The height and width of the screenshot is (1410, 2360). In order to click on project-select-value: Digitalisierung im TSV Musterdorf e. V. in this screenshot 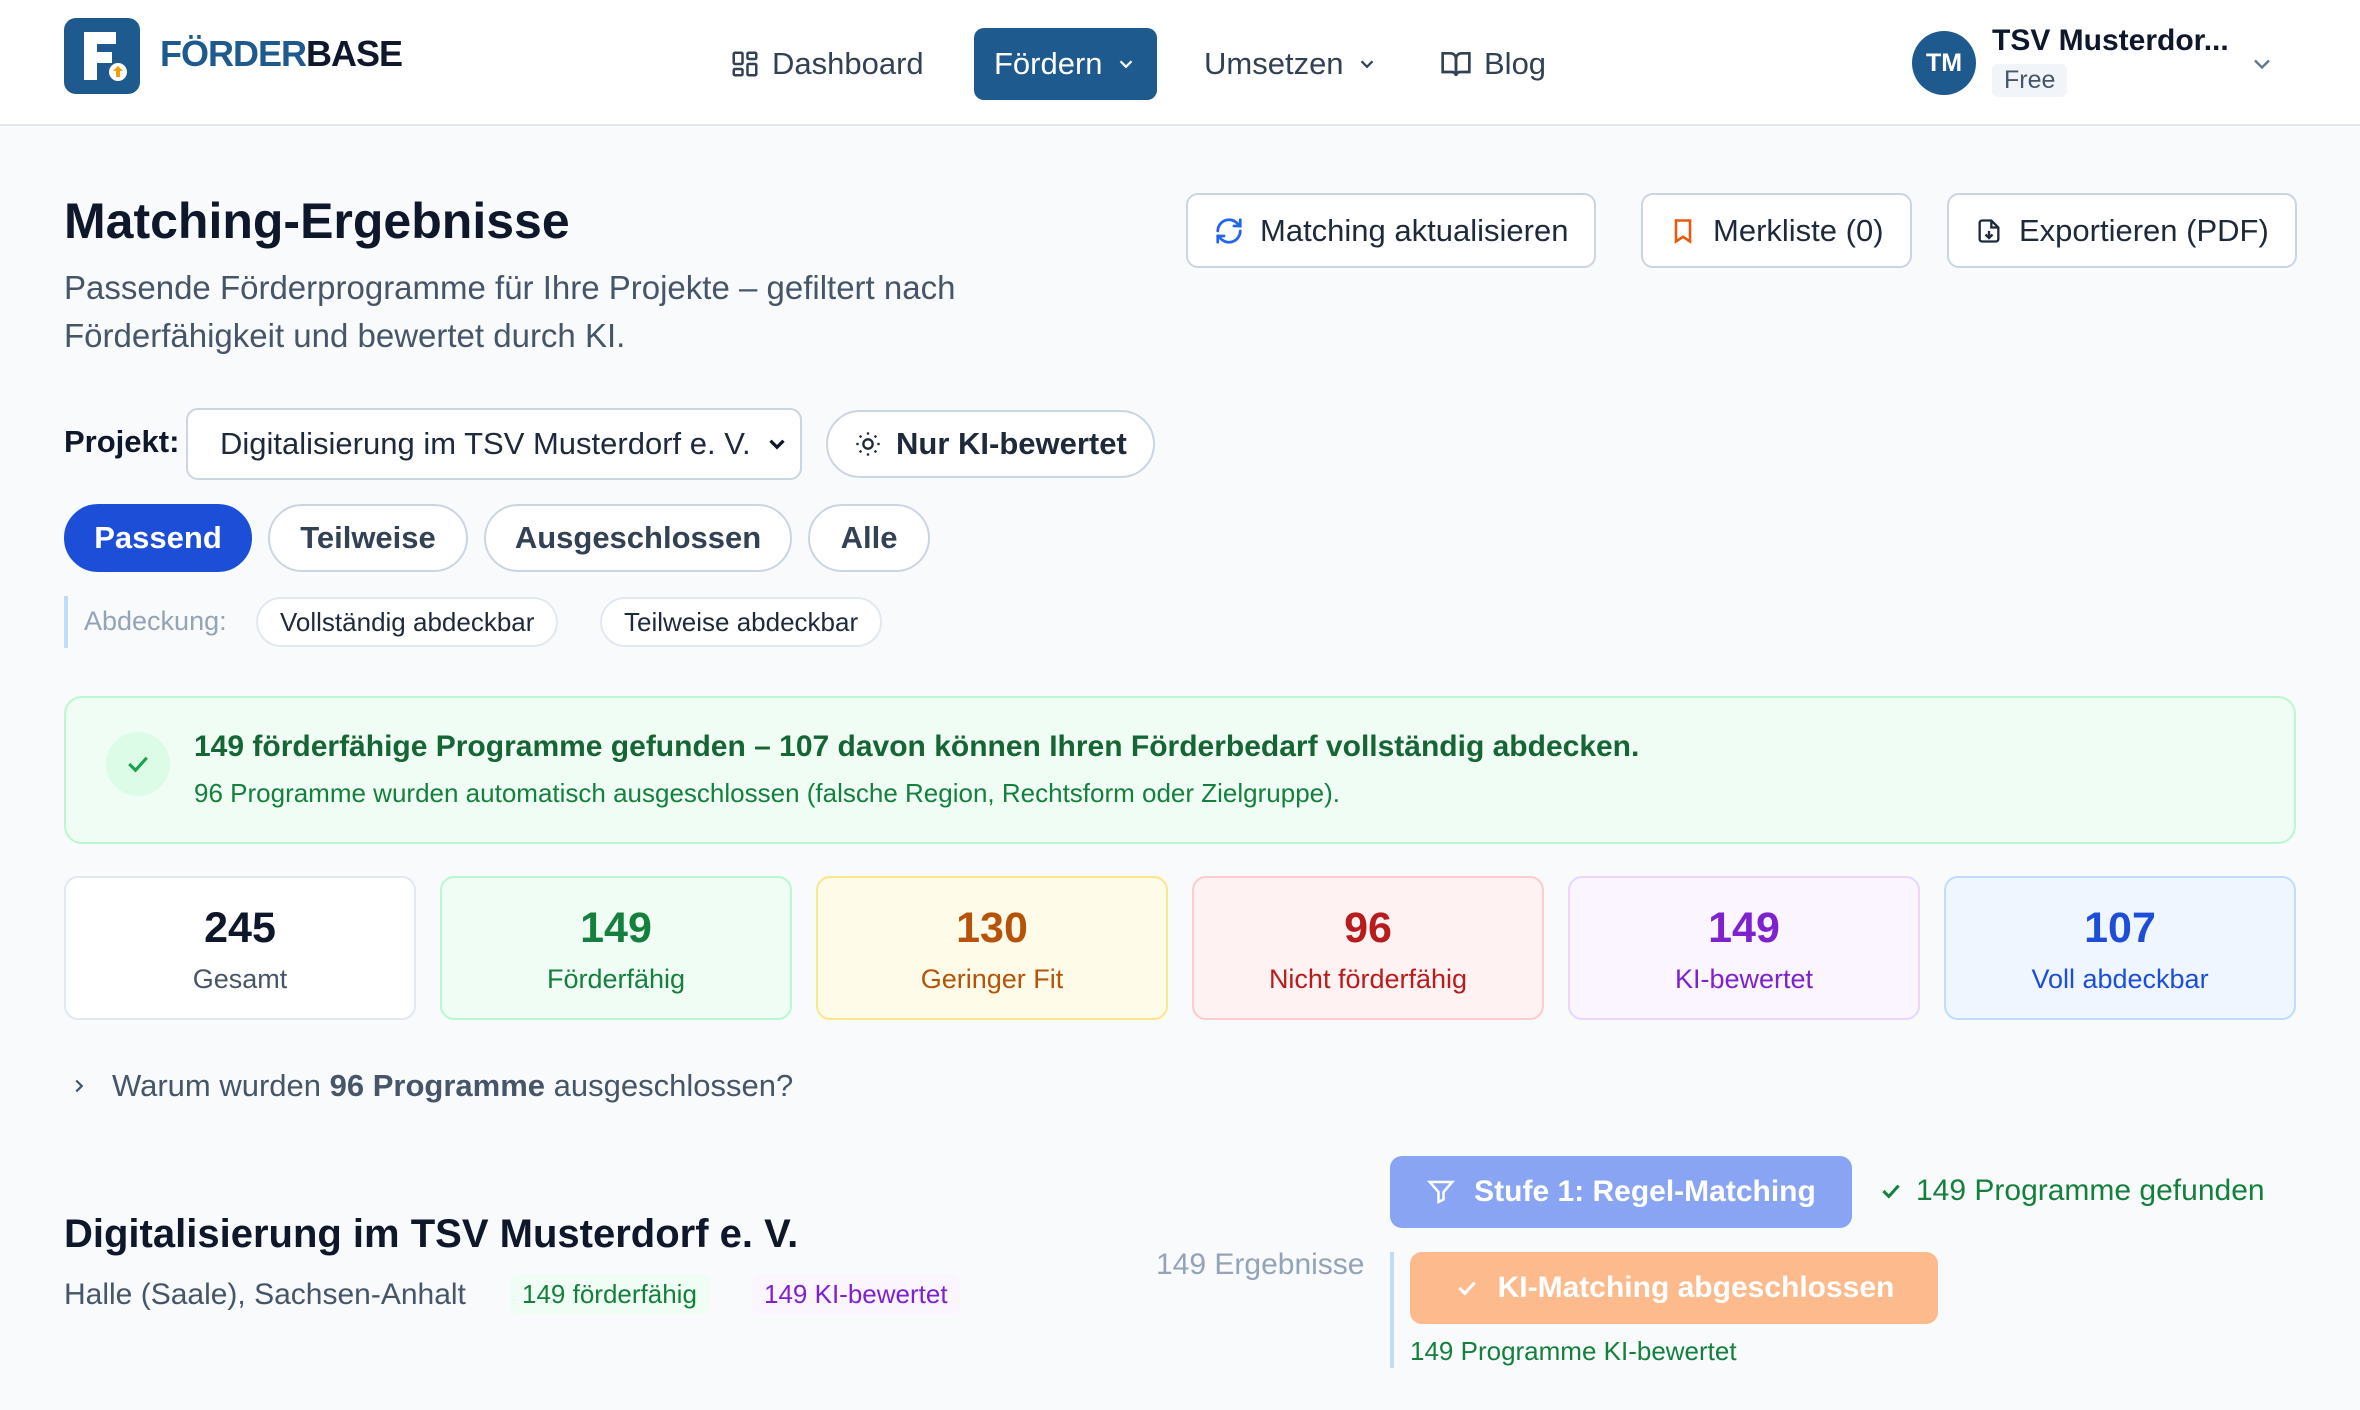, I will do `click(485, 443)`.